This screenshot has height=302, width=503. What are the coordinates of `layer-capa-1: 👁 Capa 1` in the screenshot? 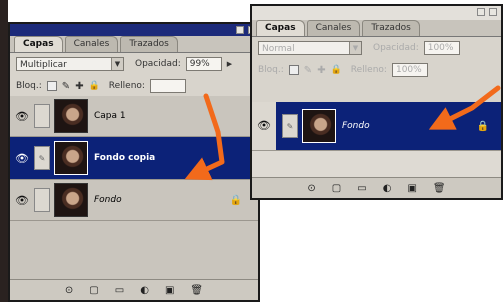 It's located at (134, 116).